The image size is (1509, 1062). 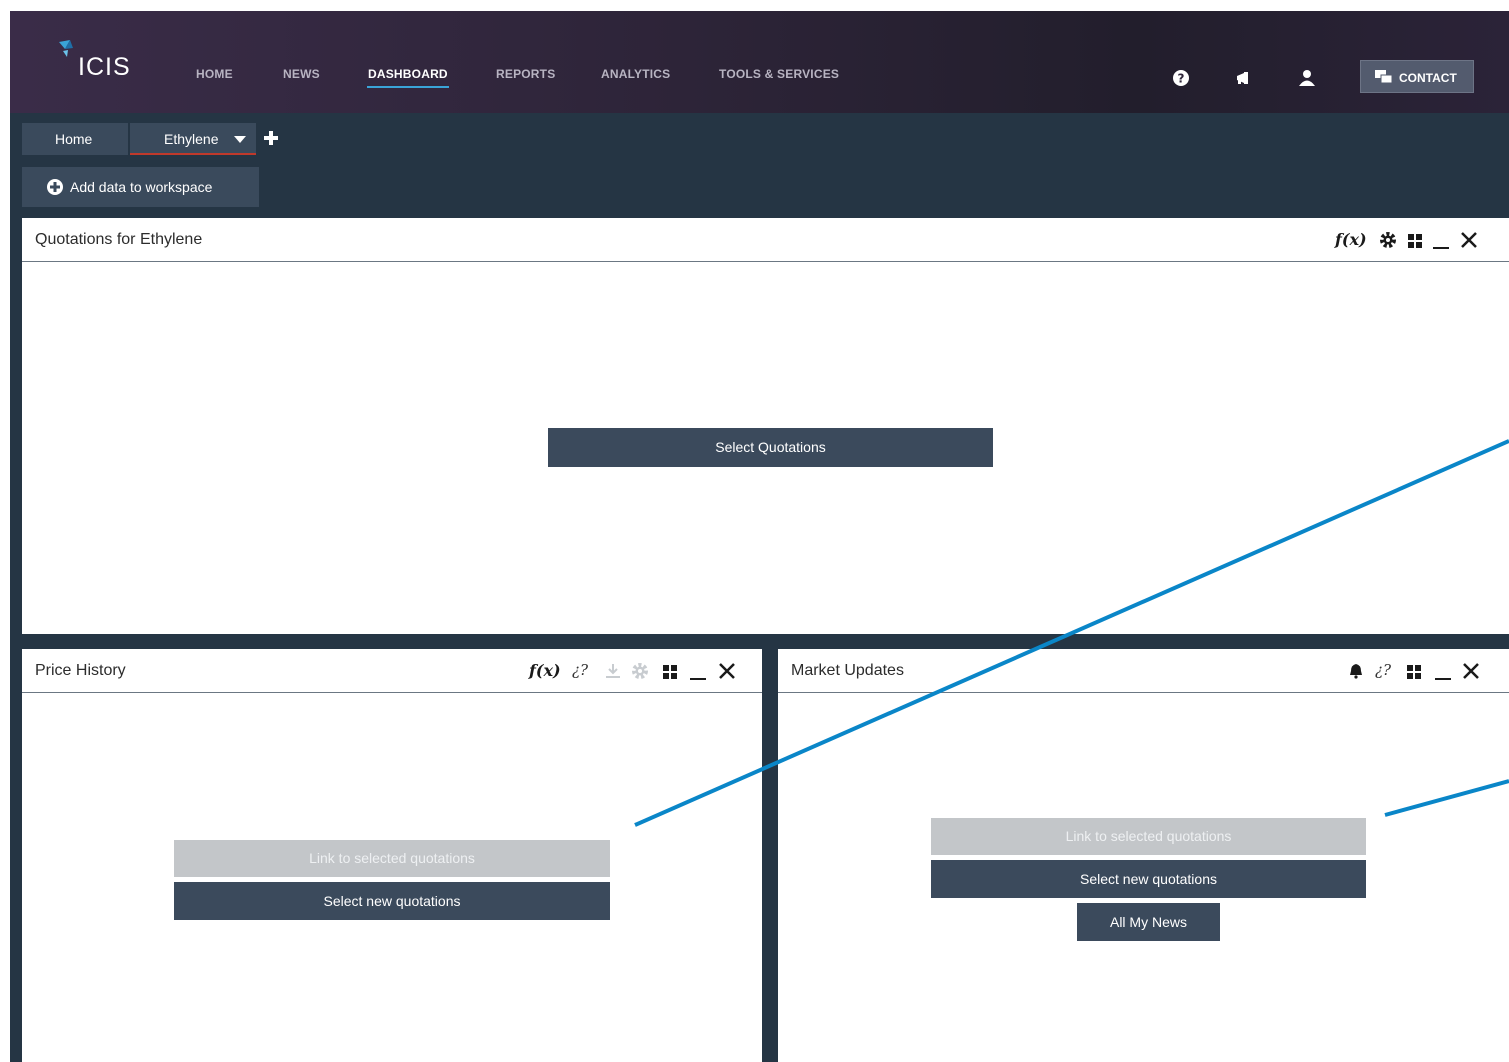 I want to click on market-updates-panel-header: Market Updates ¿?, so click(x=1143, y=671).